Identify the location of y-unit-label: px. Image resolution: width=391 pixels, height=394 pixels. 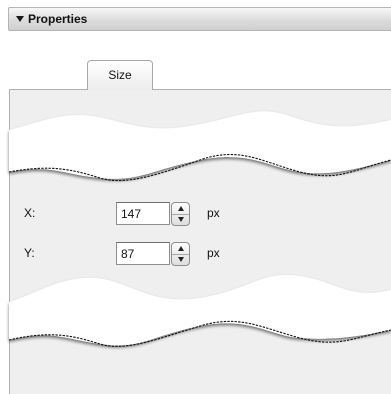
(213, 253).